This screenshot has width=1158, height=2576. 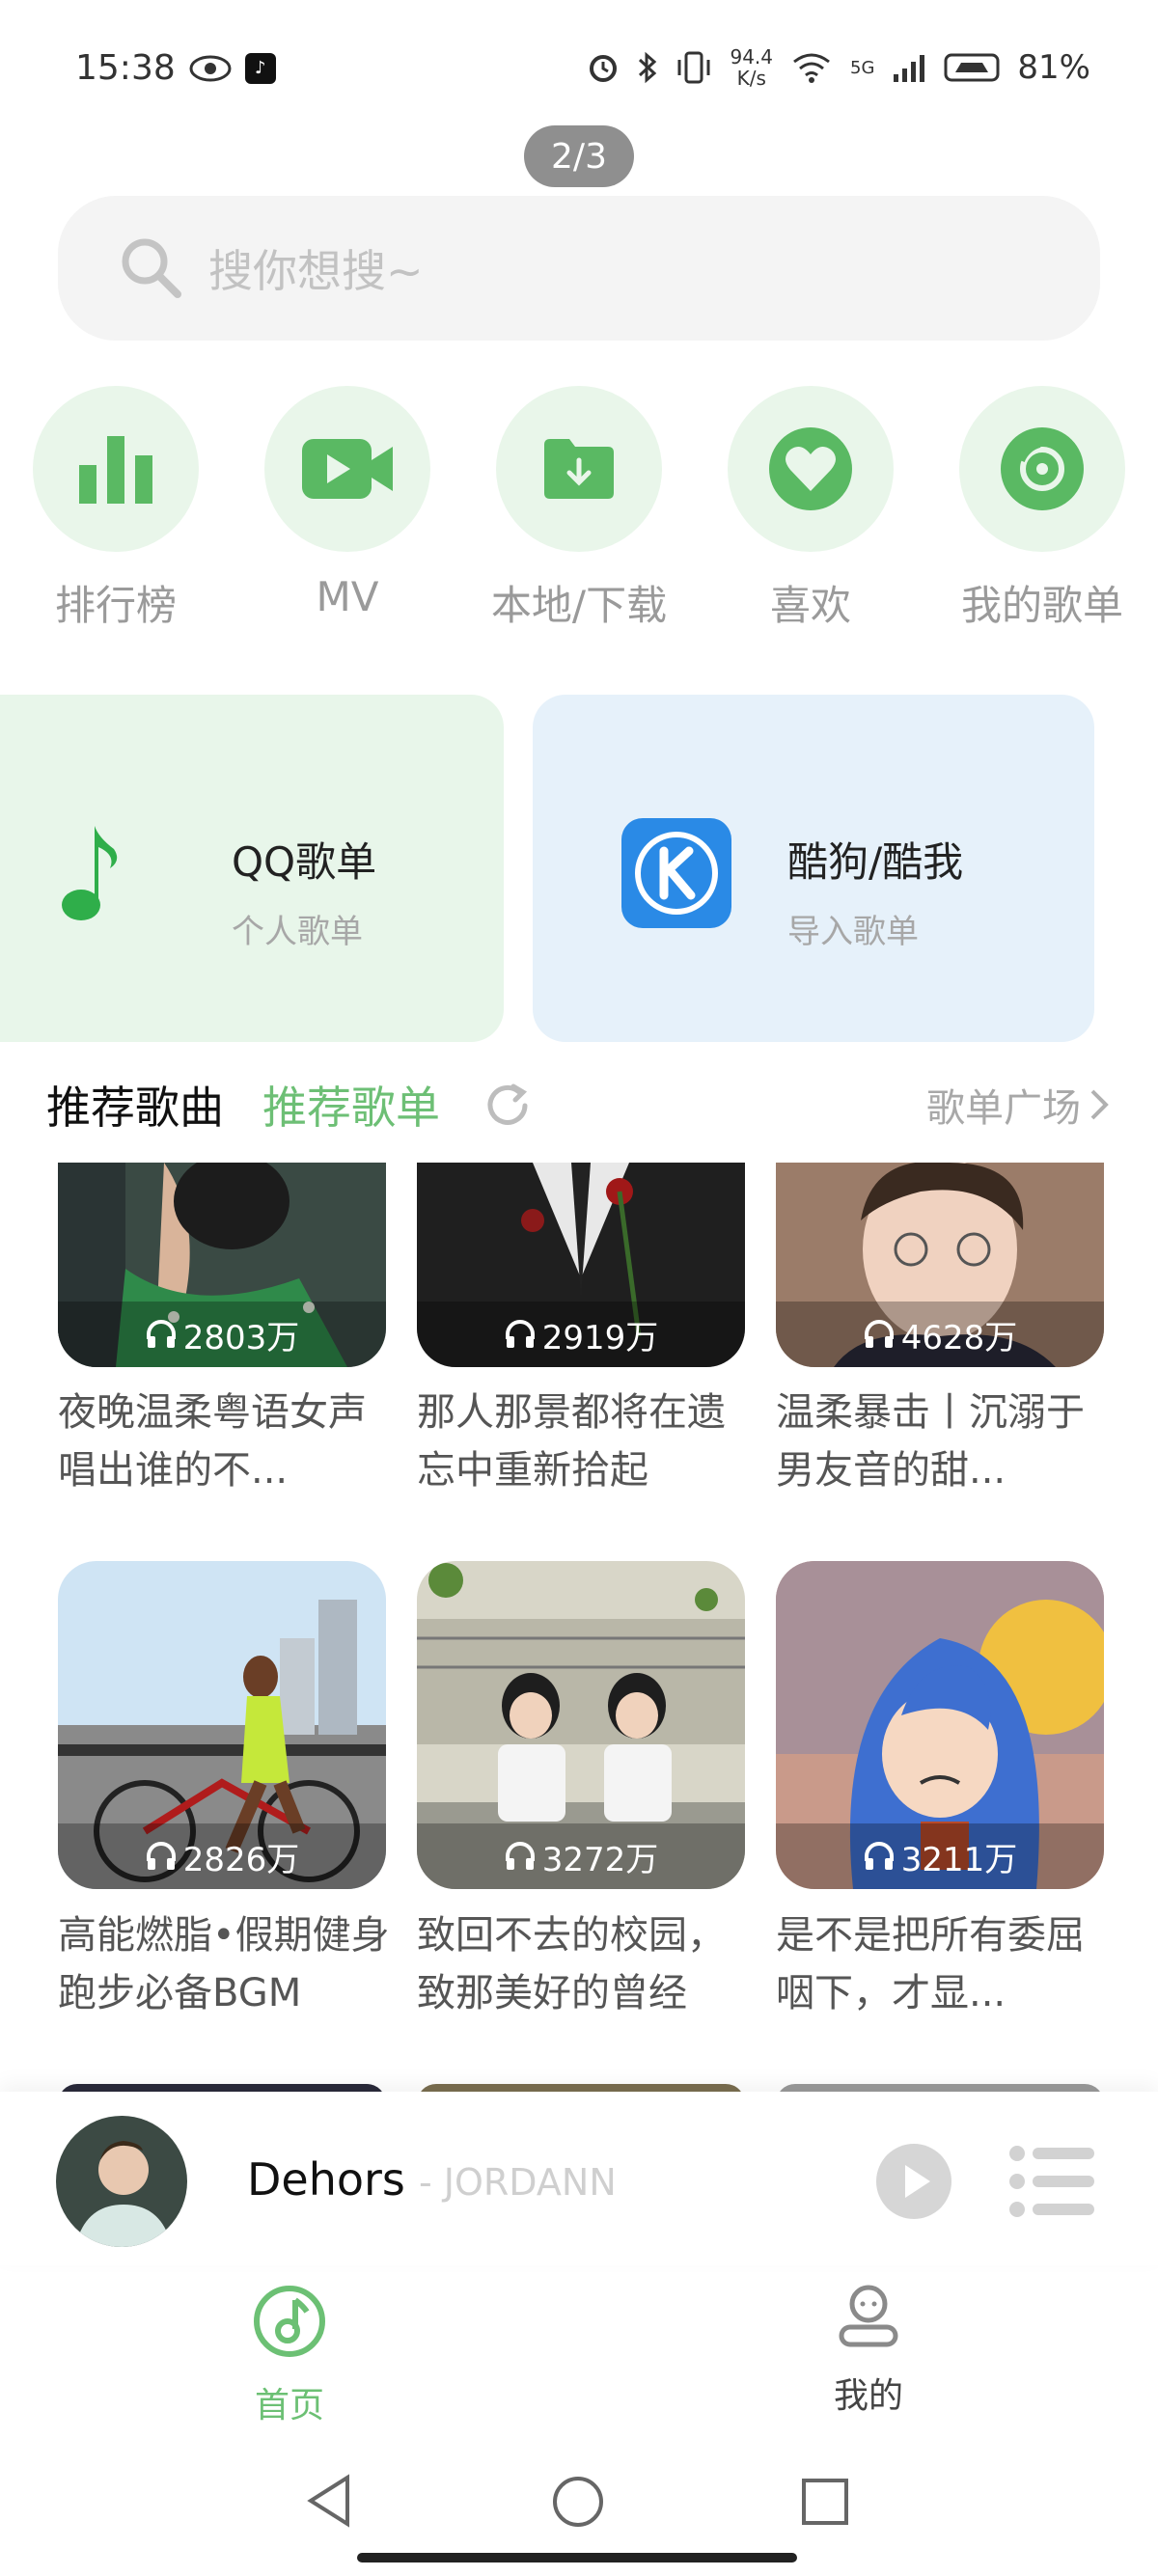 I want to click on net-speed: 94.4 K/s, so click(x=752, y=67).